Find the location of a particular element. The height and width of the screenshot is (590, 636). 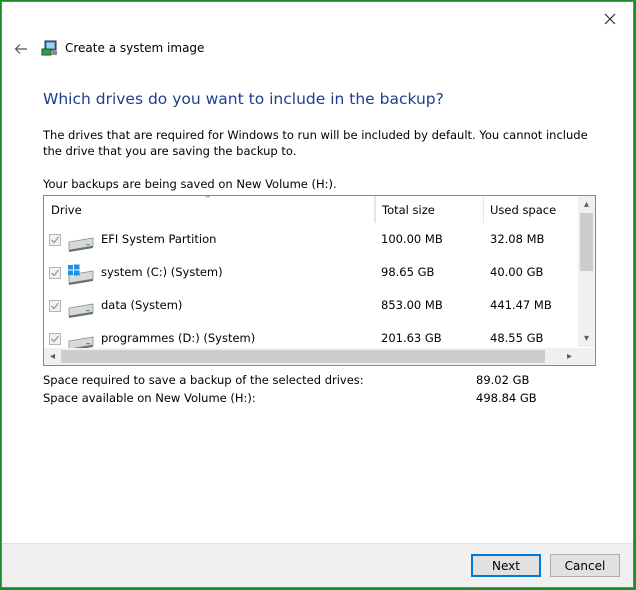

back-arrow-icon is located at coordinates (20, 49).